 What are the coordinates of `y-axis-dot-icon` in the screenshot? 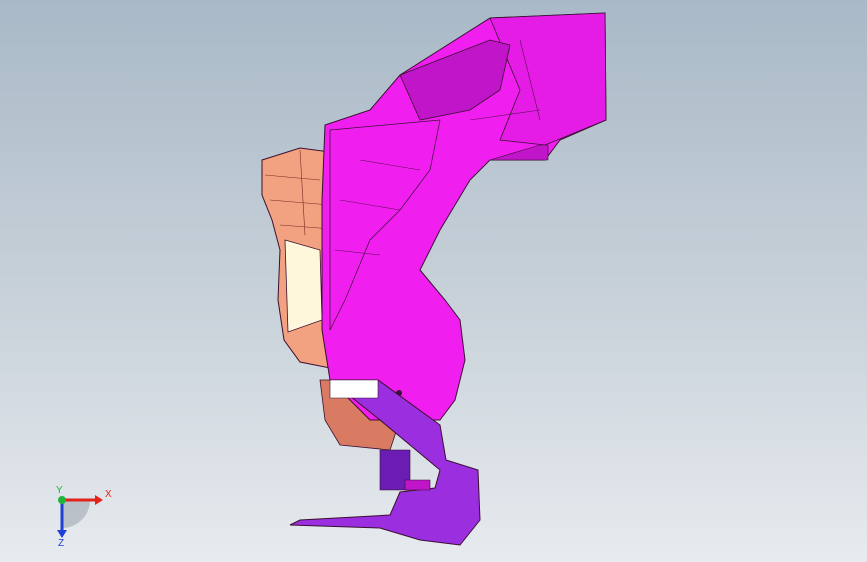 It's located at (62, 500).